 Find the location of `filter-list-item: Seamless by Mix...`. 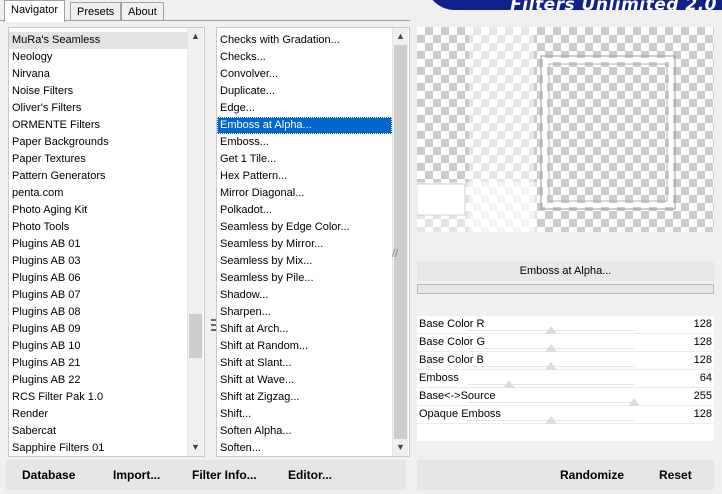

filter-list-item: Seamless by Mix... is located at coordinates (304, 261).